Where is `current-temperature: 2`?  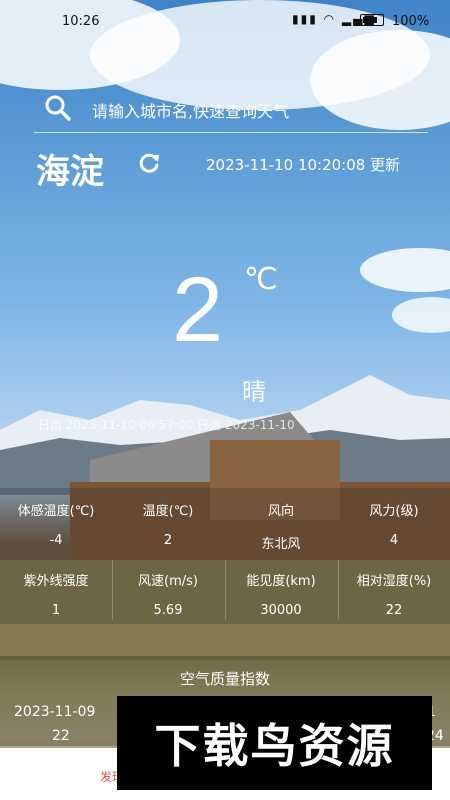 current-temperature: 2 is located at coordinates (198, 310).